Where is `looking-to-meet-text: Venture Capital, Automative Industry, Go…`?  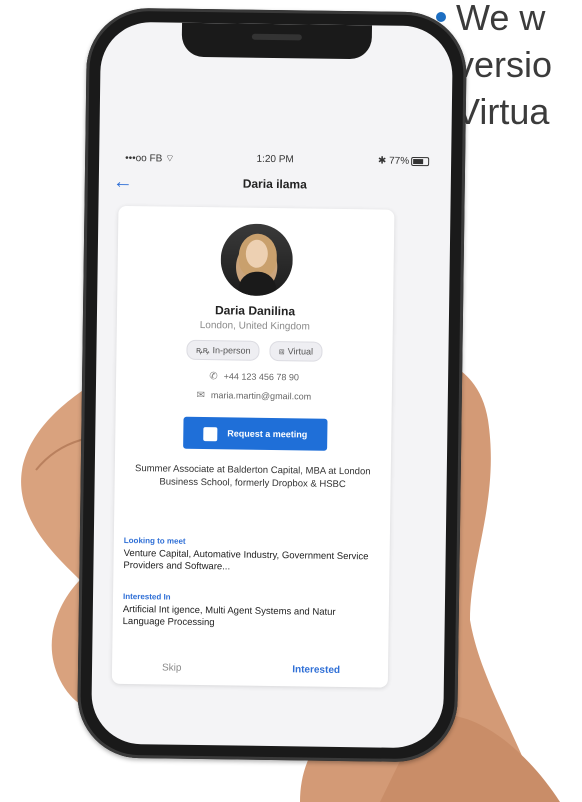 looking-to-meet-text: Venture Capital, Automative Industry, Go… is located at coordinates (246, 560).